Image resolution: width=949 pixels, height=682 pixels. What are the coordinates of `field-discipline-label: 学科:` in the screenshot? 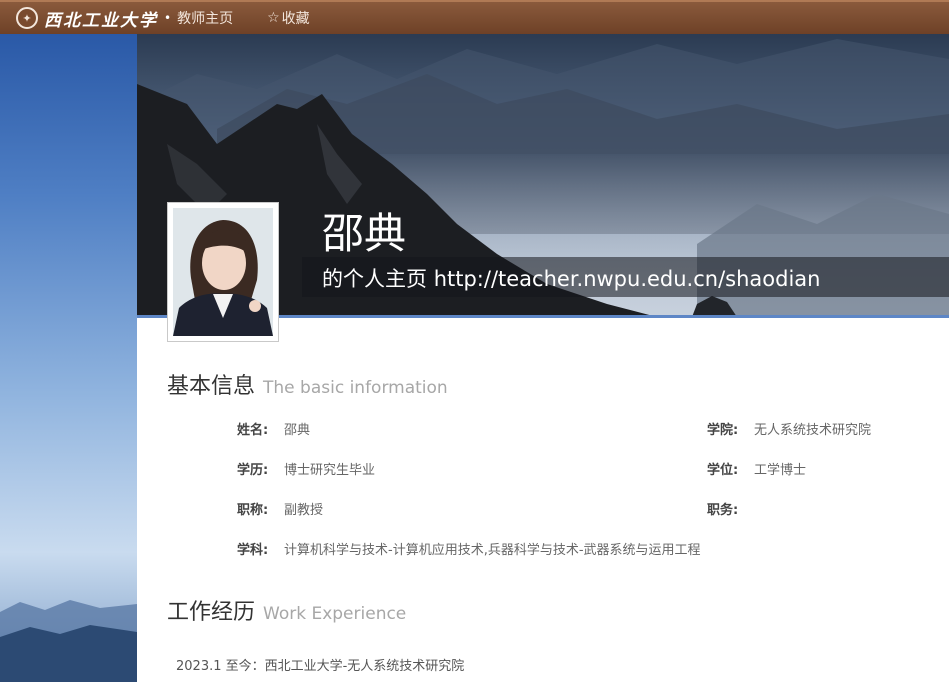 It's located at (253, 550).